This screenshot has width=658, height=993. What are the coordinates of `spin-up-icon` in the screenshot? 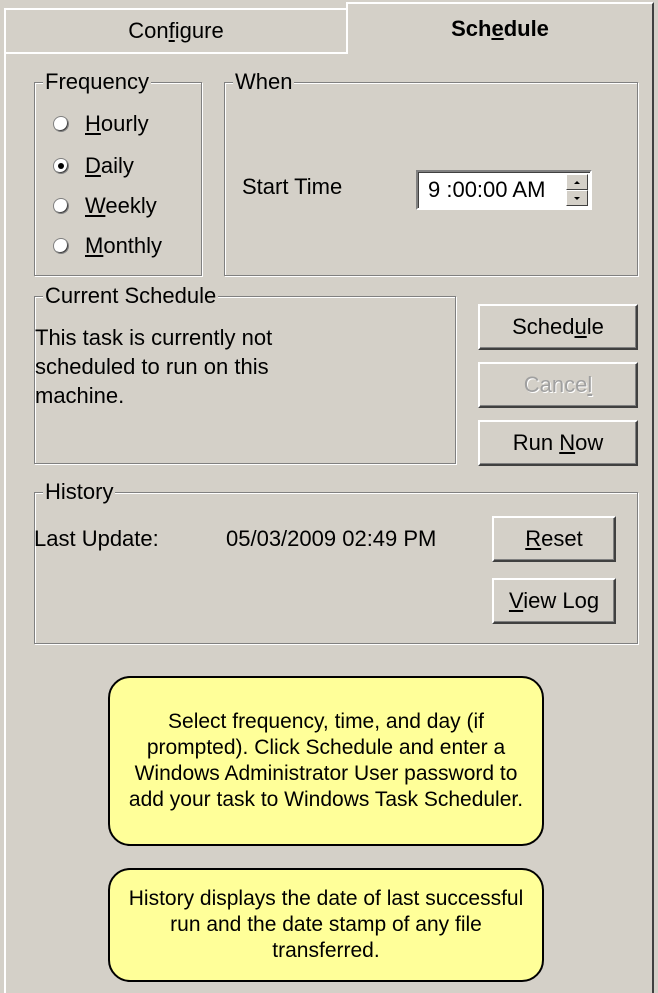 It's located at (577, 182).